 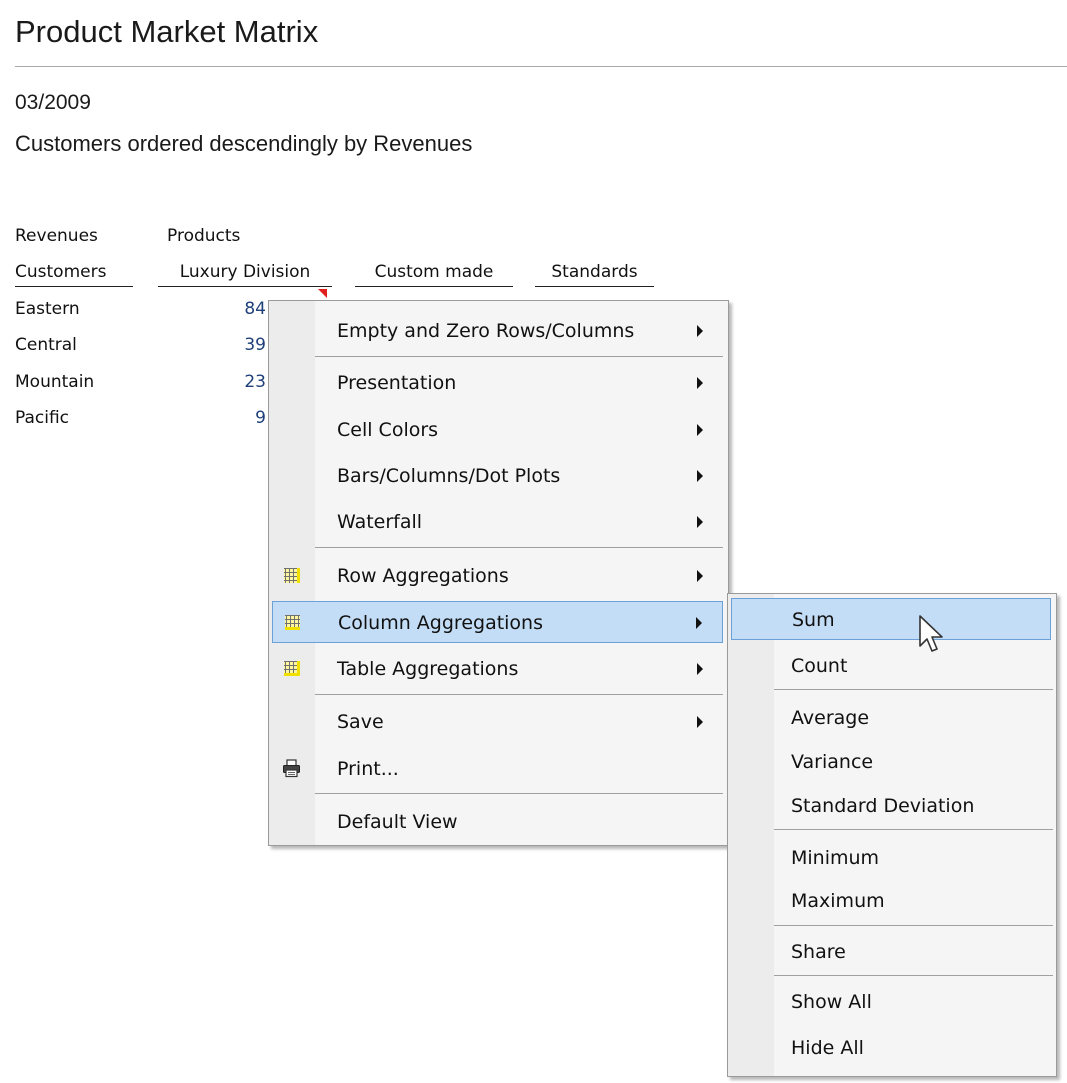 I want to click on menu-item-label: Presentation, so click(x=397, y=383).